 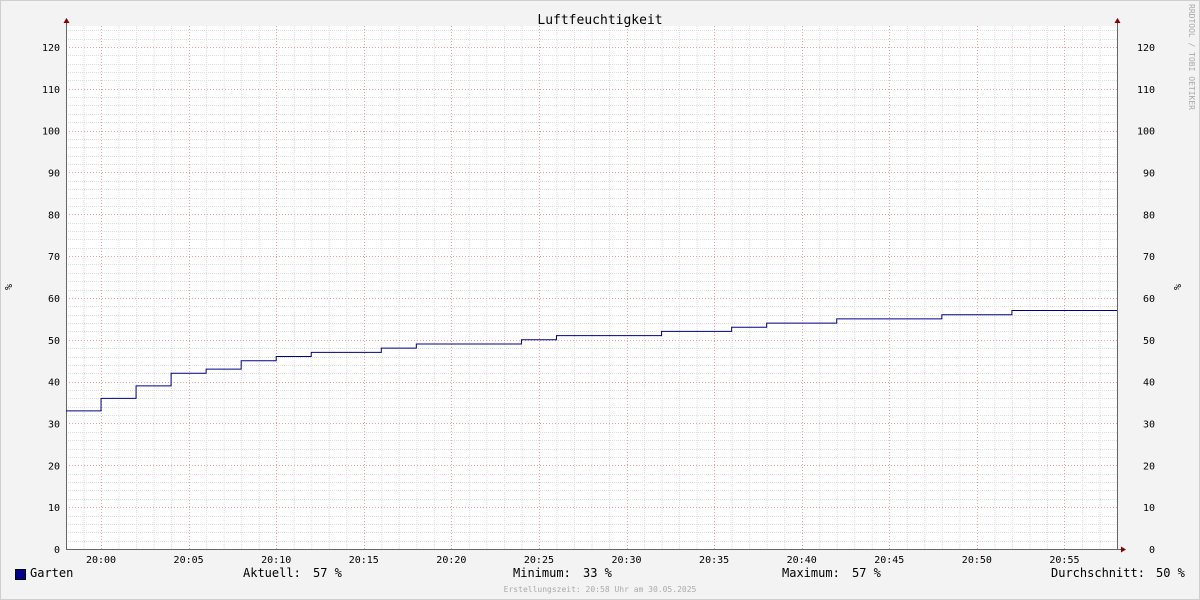 I want to click on y-tick-label-right: 100, so click(x=1146, y=132).